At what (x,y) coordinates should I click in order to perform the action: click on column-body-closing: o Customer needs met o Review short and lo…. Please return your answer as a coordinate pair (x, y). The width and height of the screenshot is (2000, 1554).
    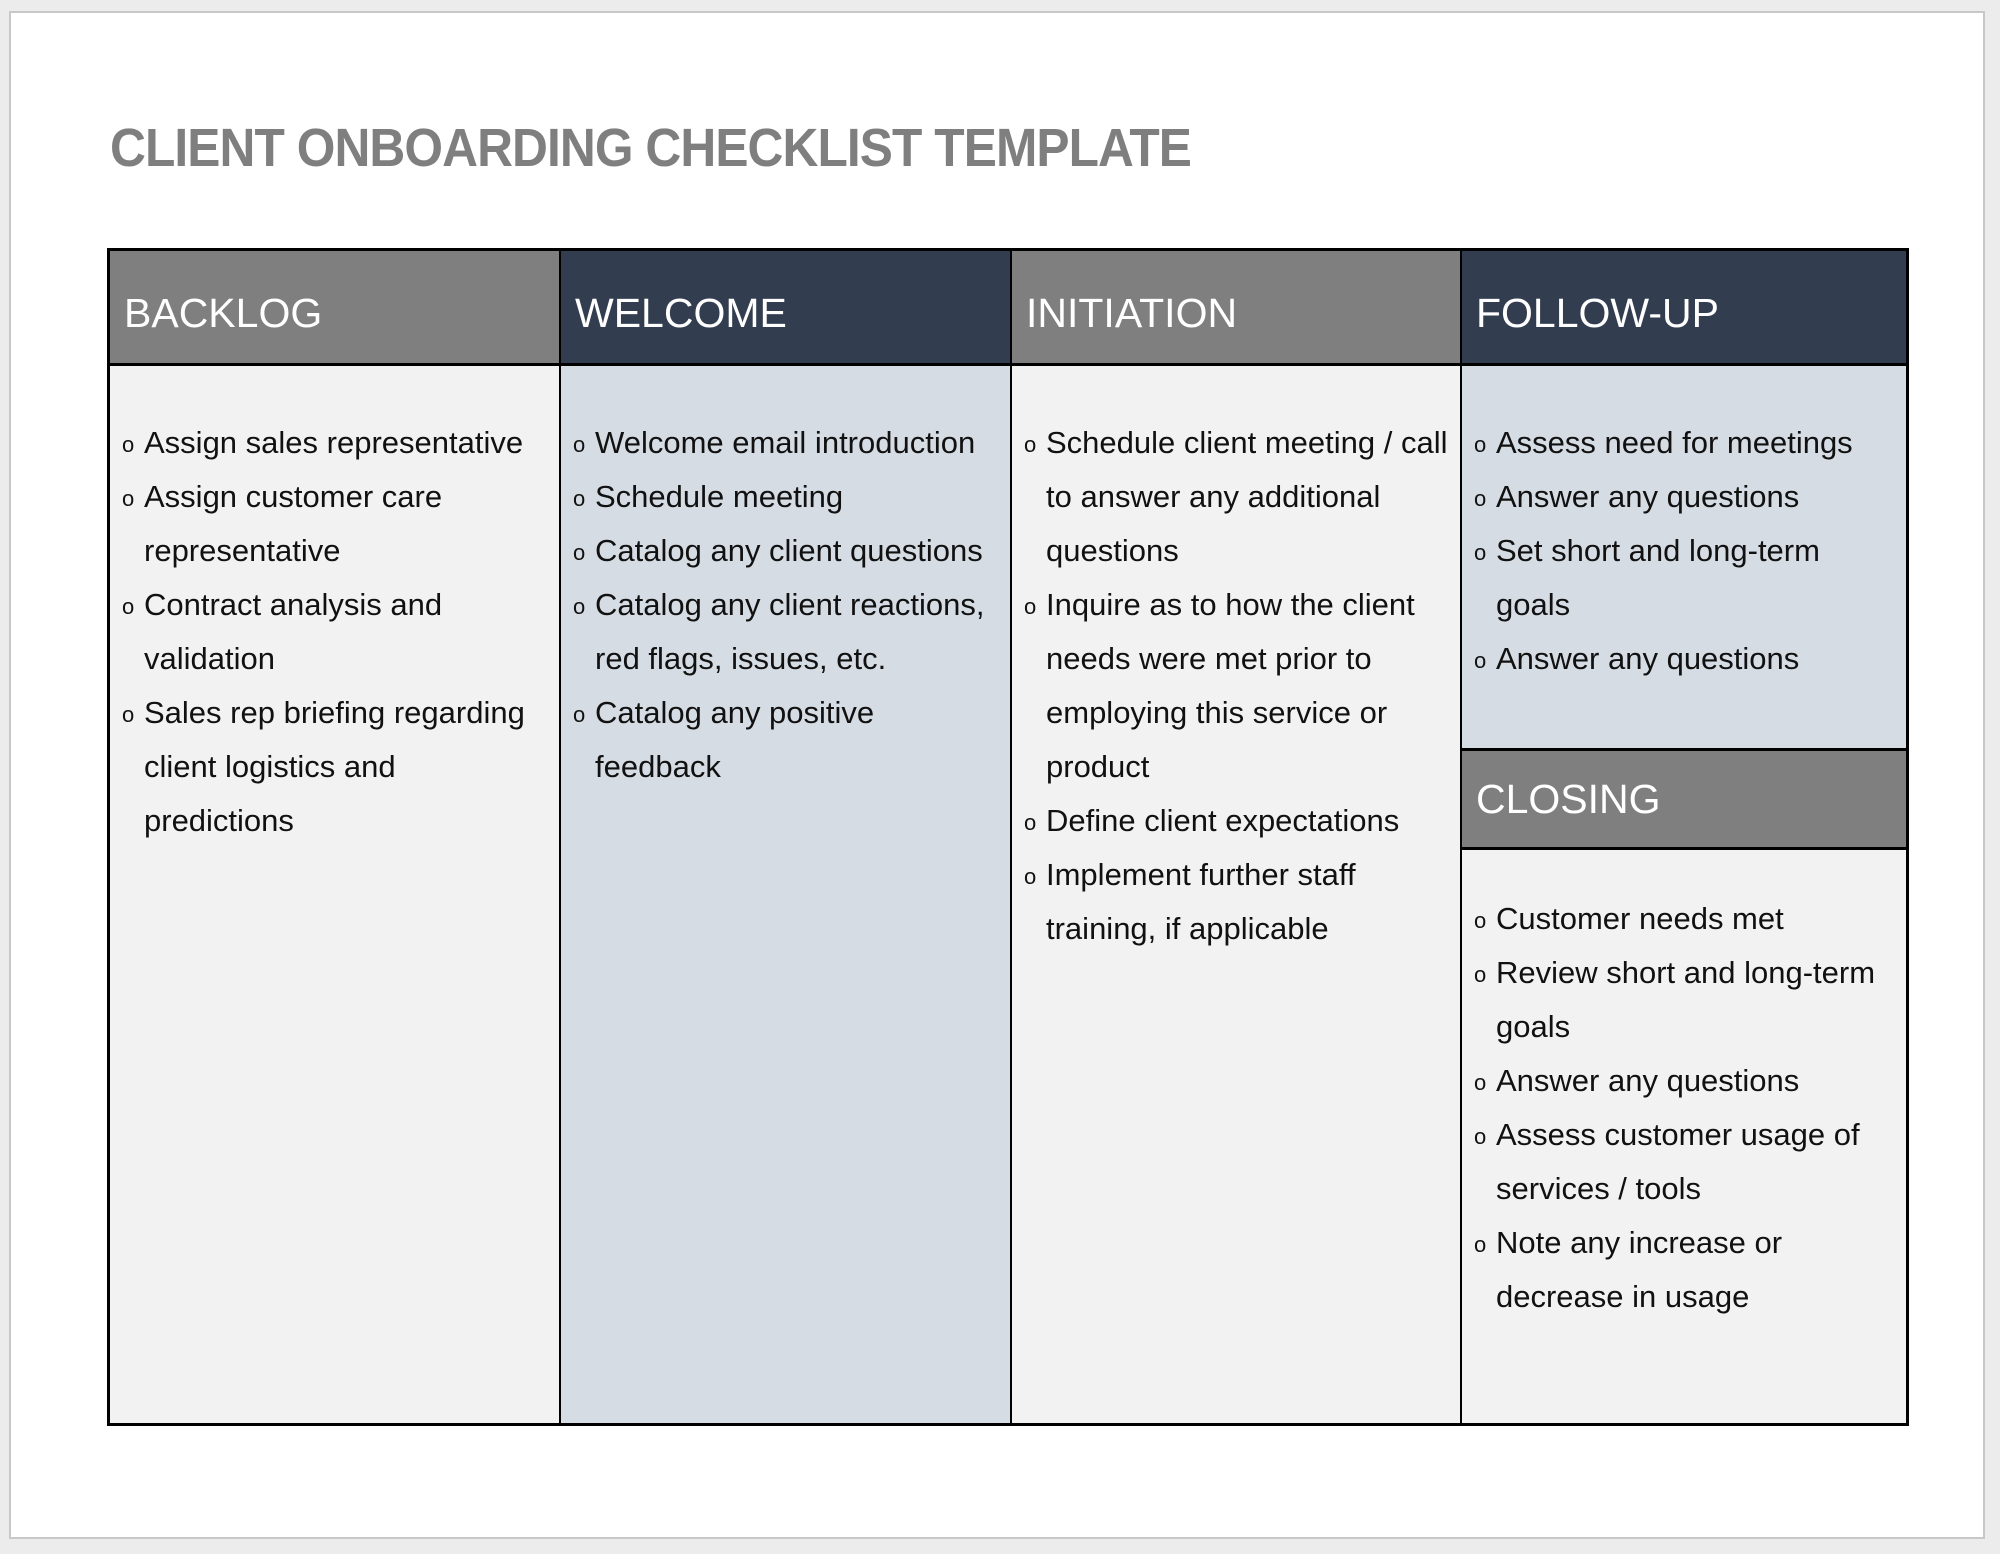
    Looking at the image, I should click on (1684, 1136).